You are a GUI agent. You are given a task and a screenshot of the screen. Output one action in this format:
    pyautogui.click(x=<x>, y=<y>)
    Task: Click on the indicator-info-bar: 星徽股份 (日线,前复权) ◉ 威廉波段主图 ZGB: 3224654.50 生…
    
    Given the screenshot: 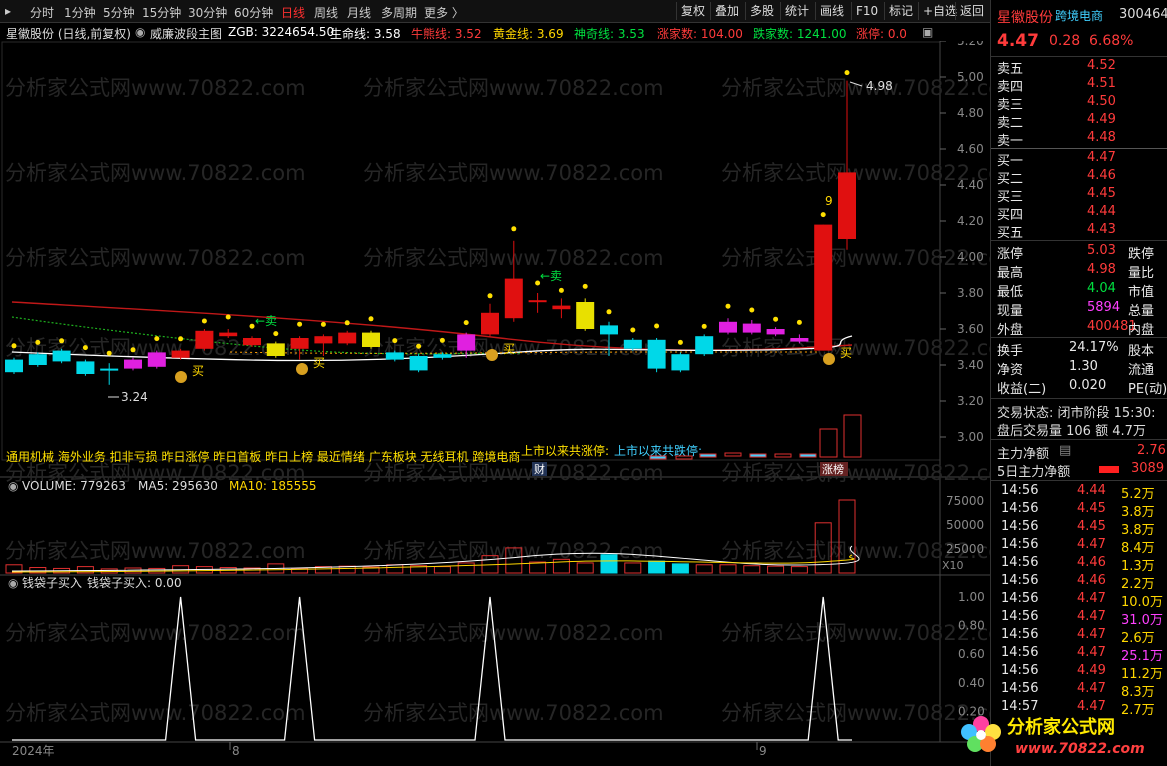 What is the action you would take?
    pyautogui.click(x=495, y=32)
    